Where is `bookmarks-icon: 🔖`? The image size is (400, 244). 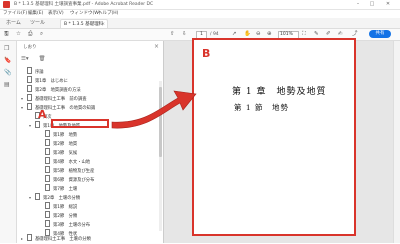
bookmarks-icon: 🔖 is located at coordinates (7, 60).